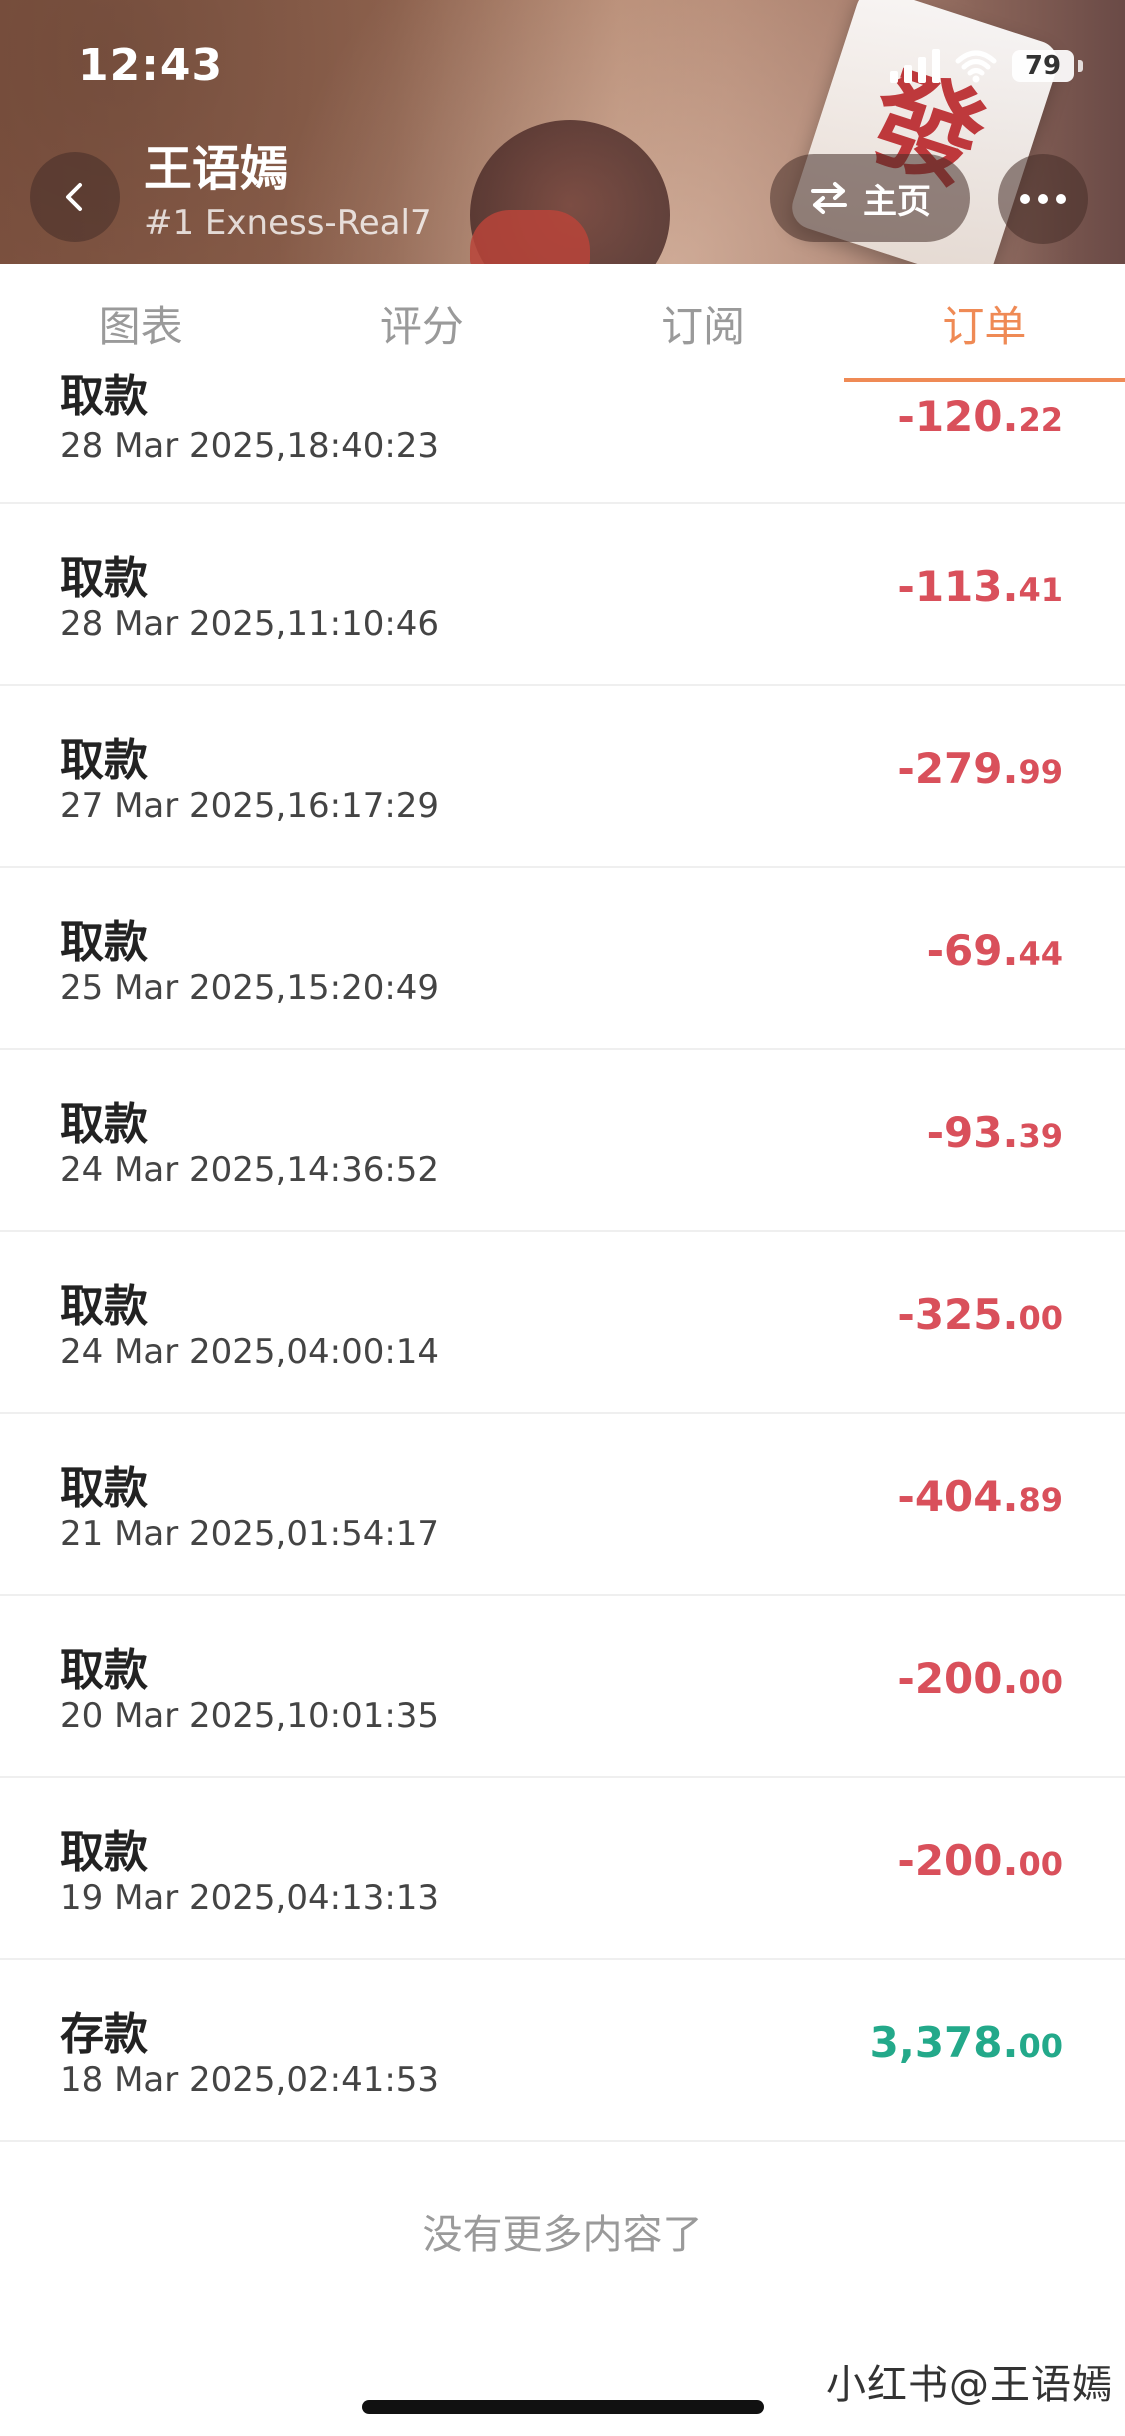 This screenshot has width=1125, height=2436. I want to click on tab-subscribe: 订阅, so click(703, 323).